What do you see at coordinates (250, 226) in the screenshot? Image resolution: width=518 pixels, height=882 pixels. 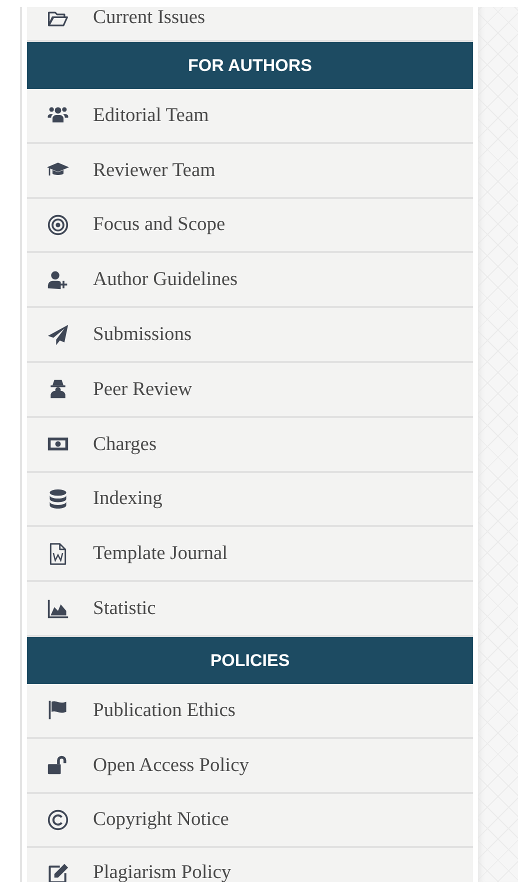 I see `sidebar-link: Focus and Scope` at bounding box center [250, 226].